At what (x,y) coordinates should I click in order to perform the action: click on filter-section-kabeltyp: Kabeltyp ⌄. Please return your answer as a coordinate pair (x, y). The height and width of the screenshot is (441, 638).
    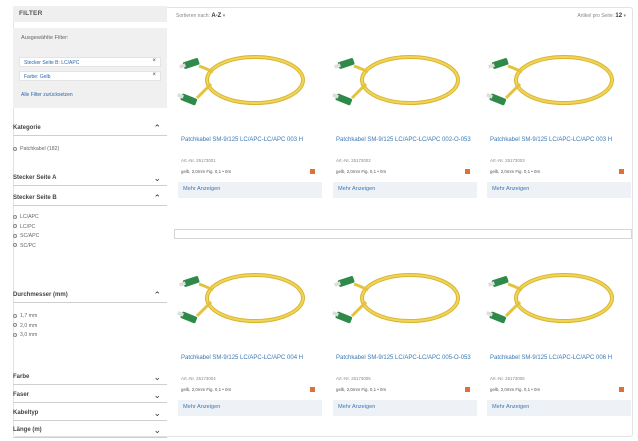
    Looking at the image, I should click on (90, 414).